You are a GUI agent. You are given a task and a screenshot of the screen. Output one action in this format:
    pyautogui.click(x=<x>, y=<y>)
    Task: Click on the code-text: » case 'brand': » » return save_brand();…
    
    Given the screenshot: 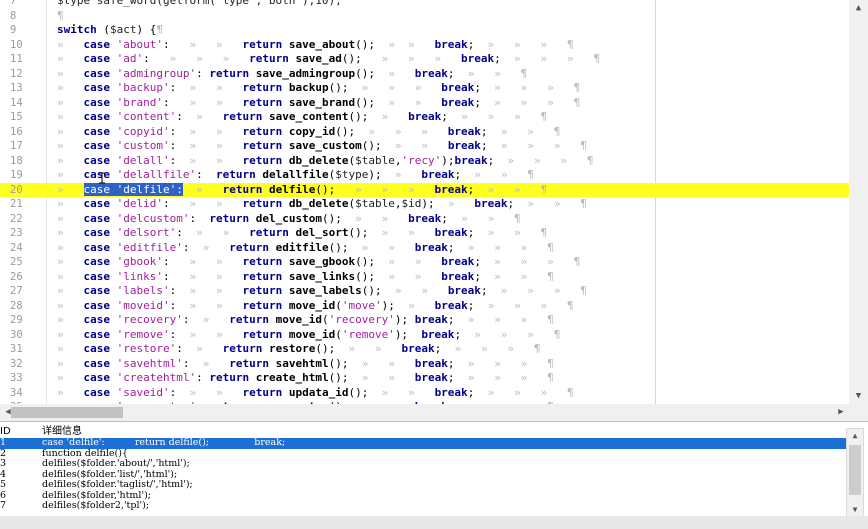 What is the action you would take?
    pyautogui.click(x=318, y=103)
    